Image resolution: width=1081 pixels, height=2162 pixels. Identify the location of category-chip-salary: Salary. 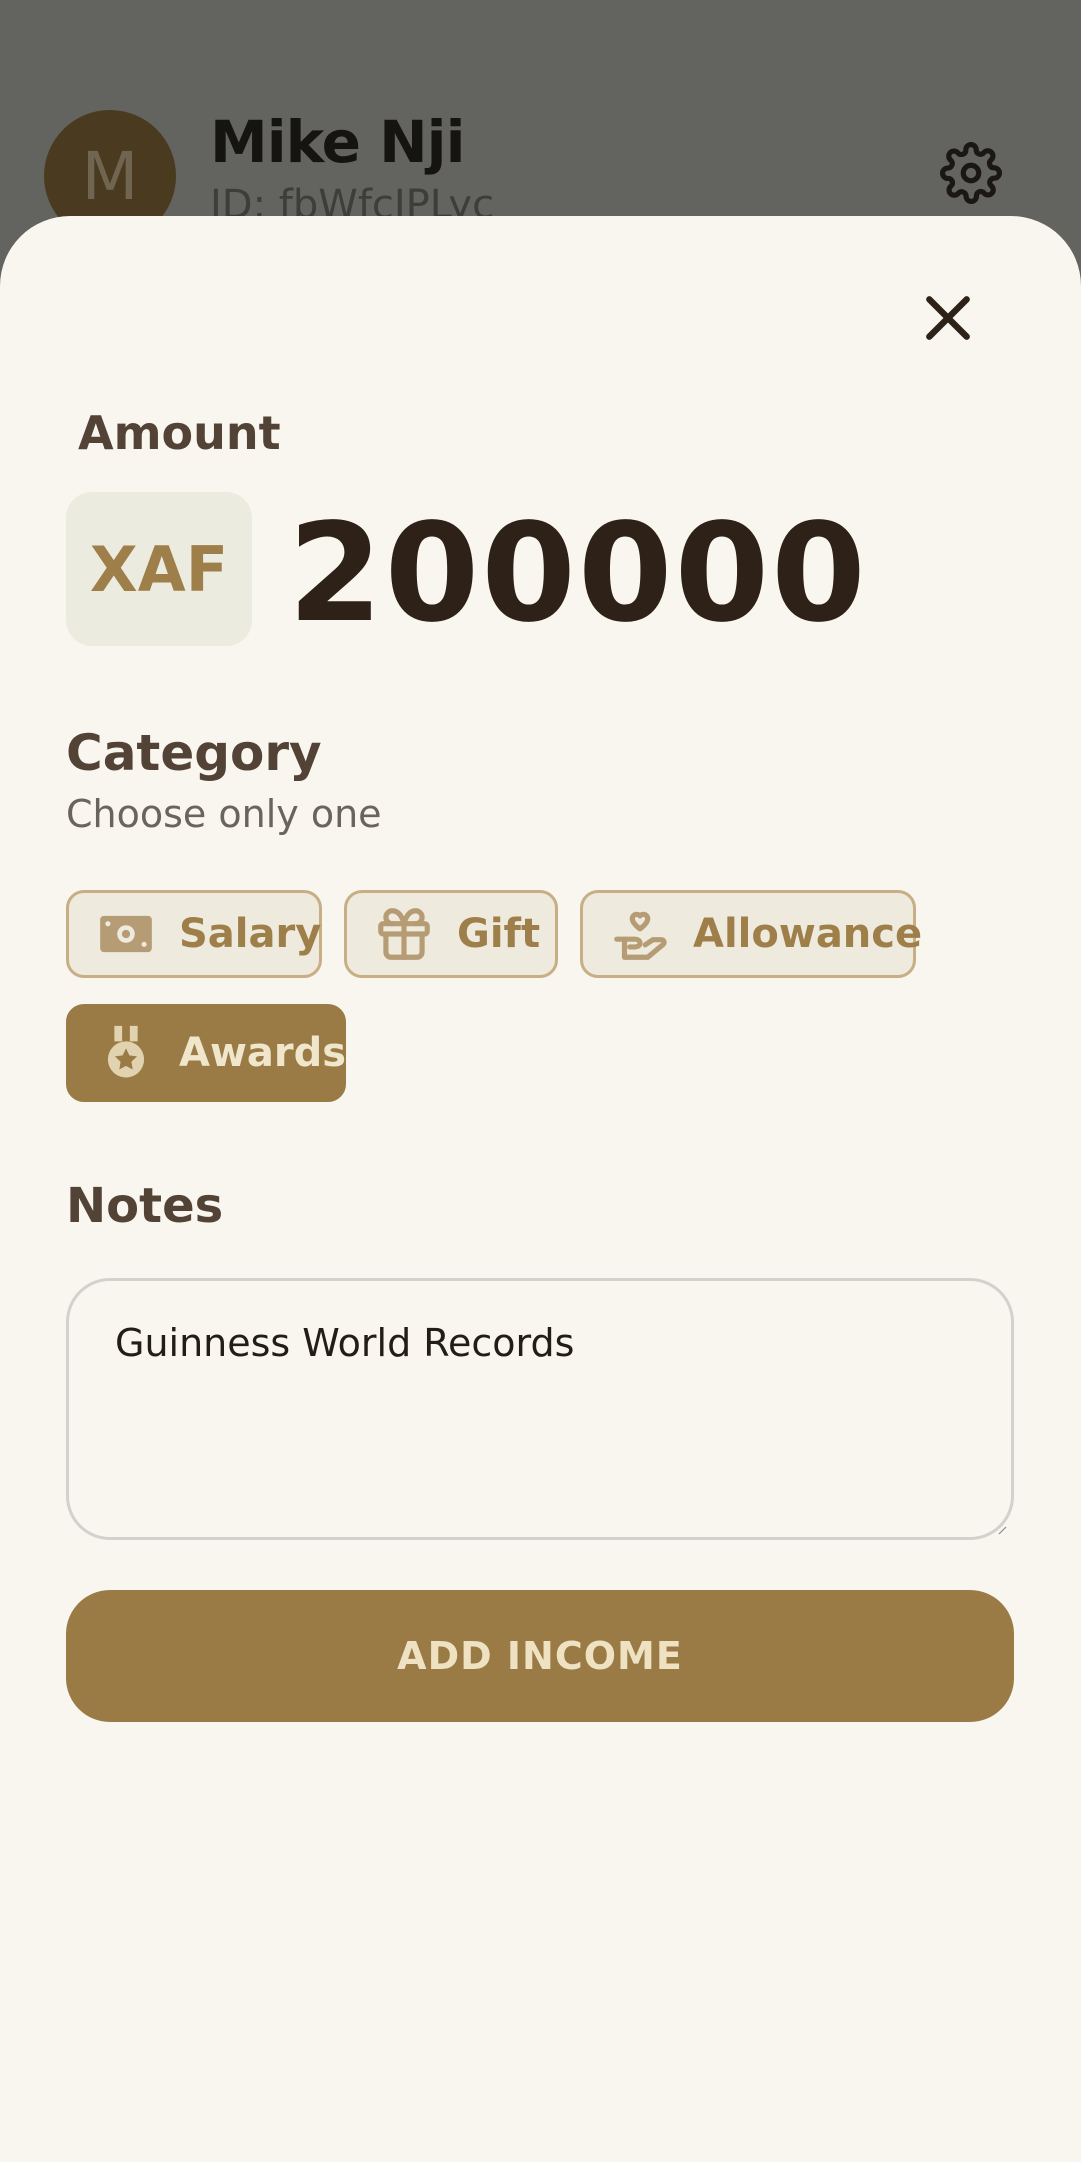
(194, 934).